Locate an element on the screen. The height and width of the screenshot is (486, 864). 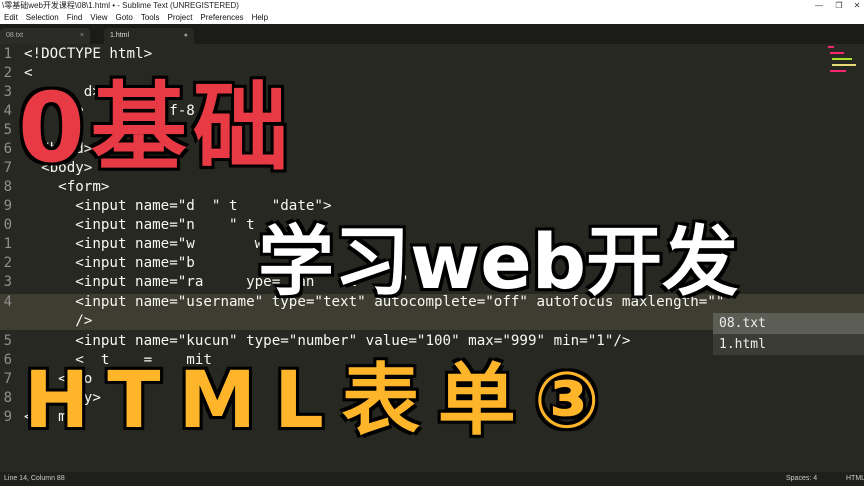
autocomplete-item: 1.html is located at coordinates (788, 344).